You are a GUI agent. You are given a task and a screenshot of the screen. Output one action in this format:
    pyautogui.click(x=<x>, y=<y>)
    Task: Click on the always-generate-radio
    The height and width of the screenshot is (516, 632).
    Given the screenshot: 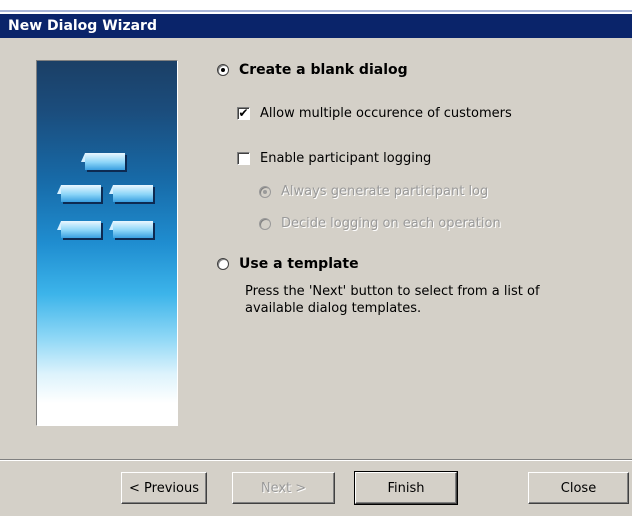 What is the action you would take?
    pyautogui.click(x=265, y=191)
    